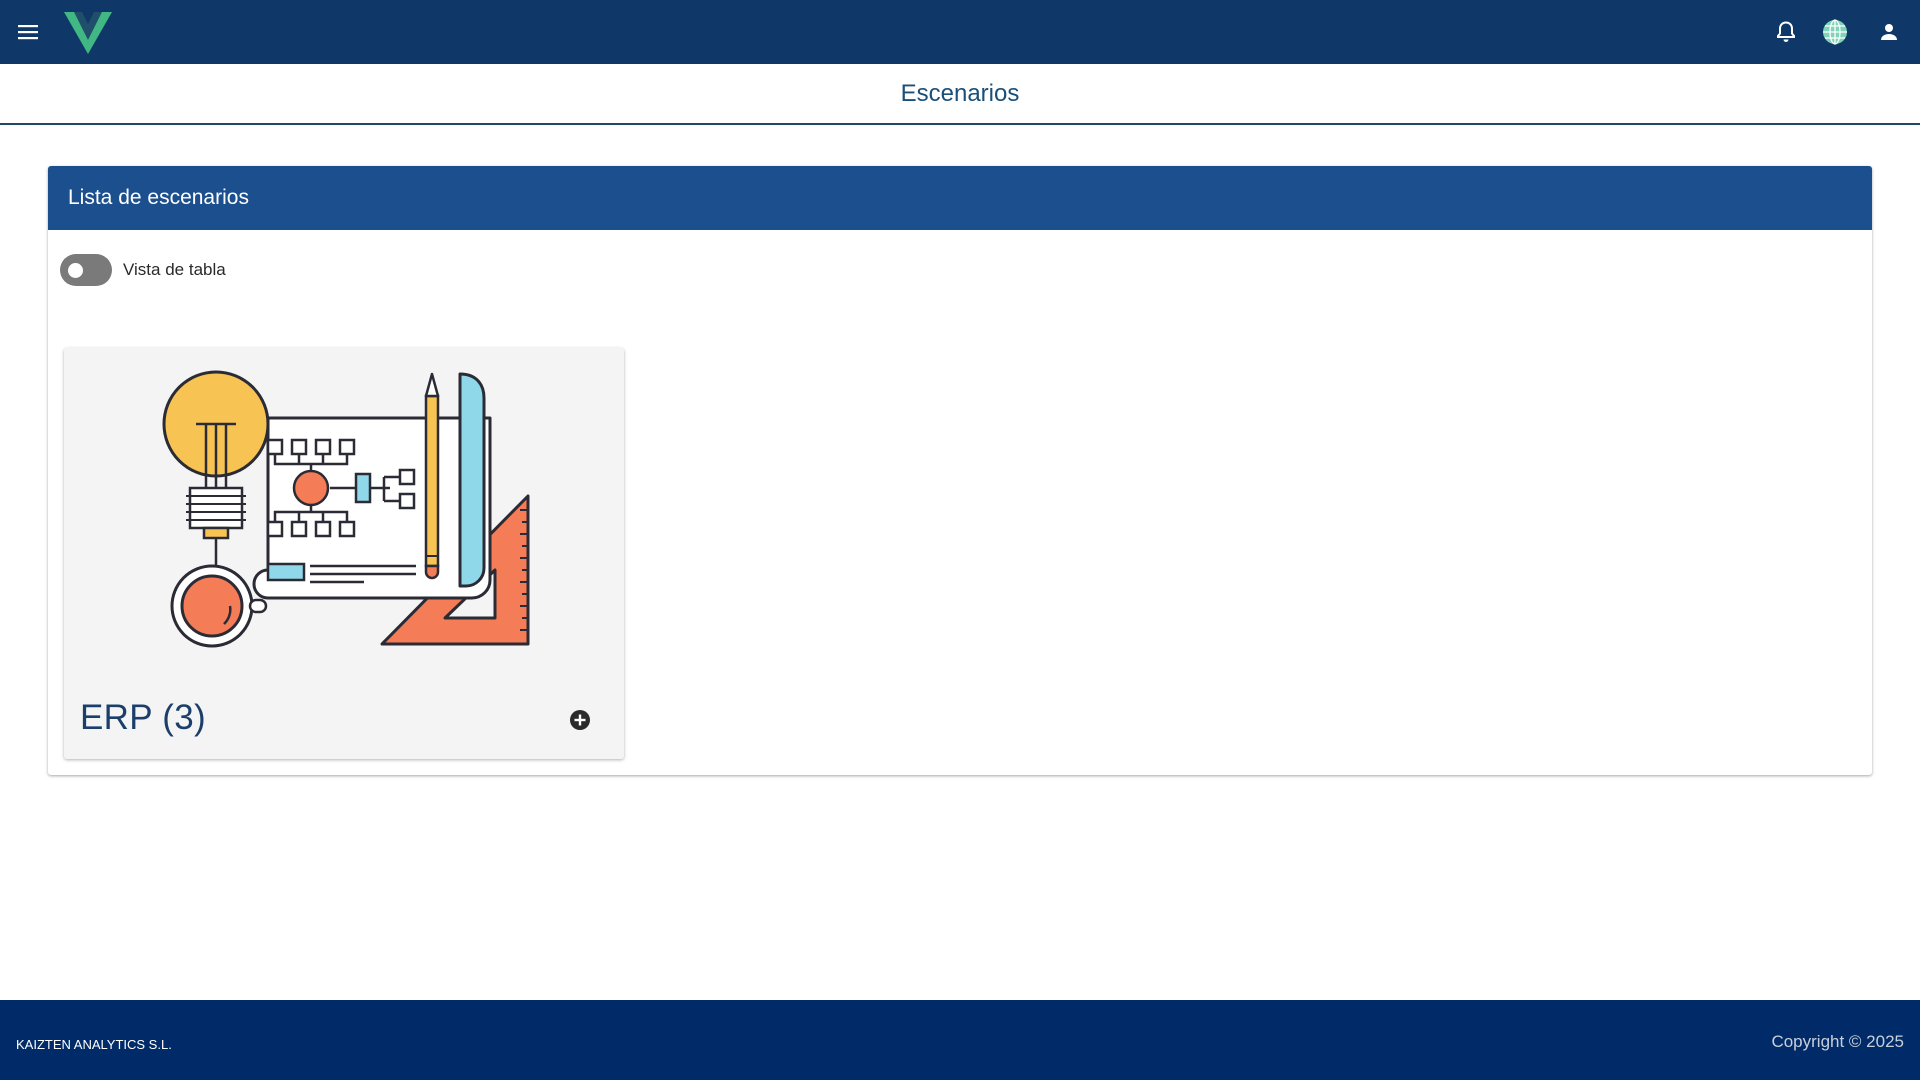  What do you see at coordinates (88, 32) in the screenshot?
I see `vue-logo-icon` at bounding box center [88, 32].